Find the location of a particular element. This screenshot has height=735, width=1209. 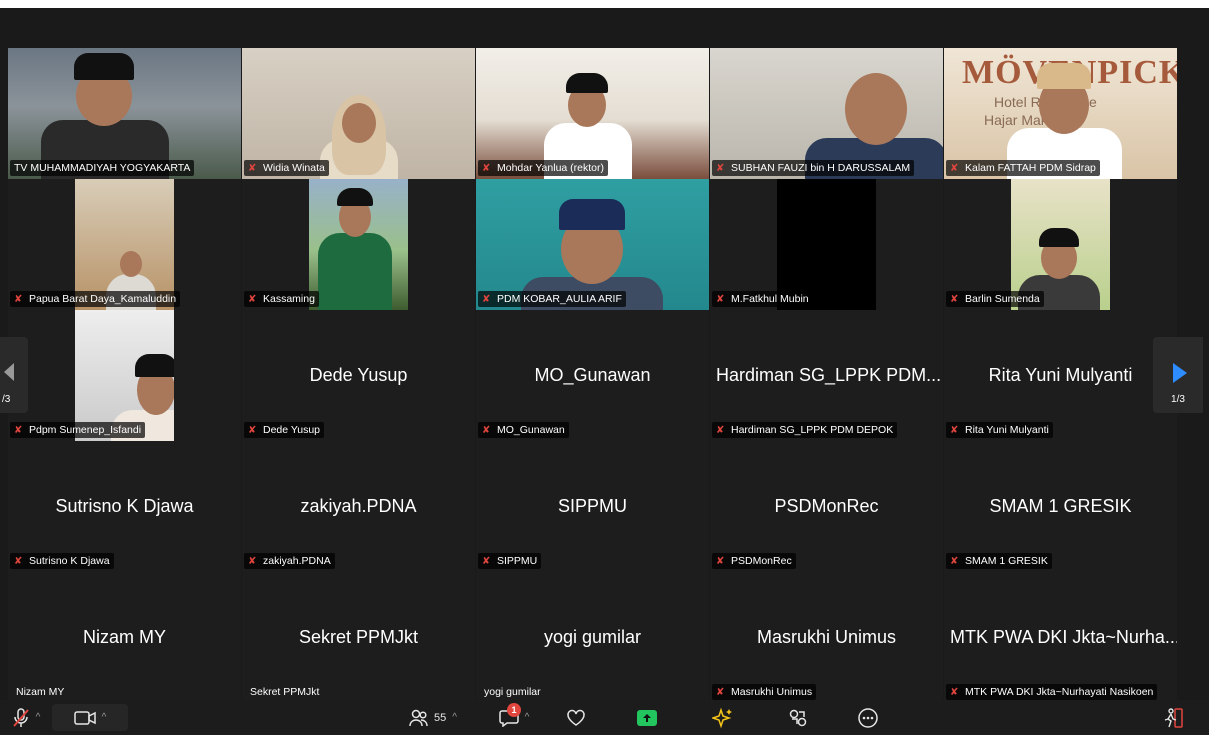

chevron-right-icon is located at coordinates (1180, 373).